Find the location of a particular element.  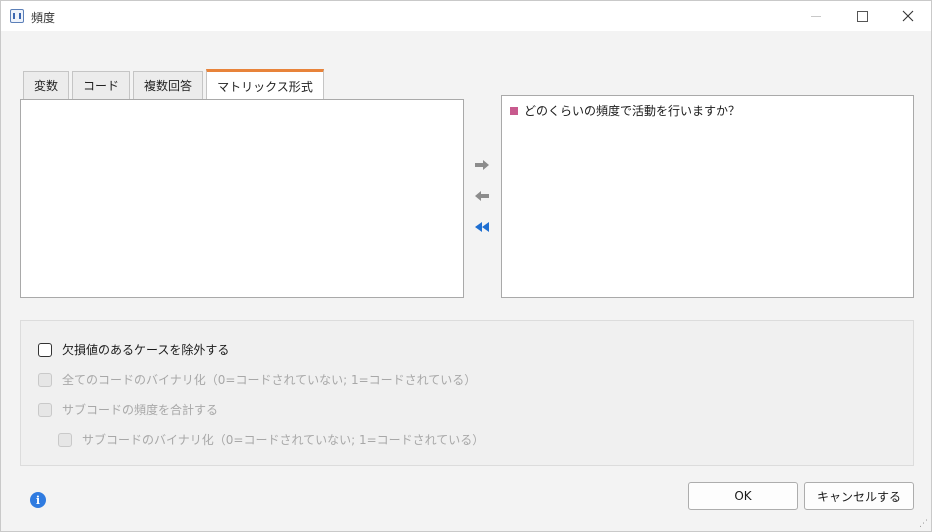

tab-label: コード is located at coordinates (100, 86).